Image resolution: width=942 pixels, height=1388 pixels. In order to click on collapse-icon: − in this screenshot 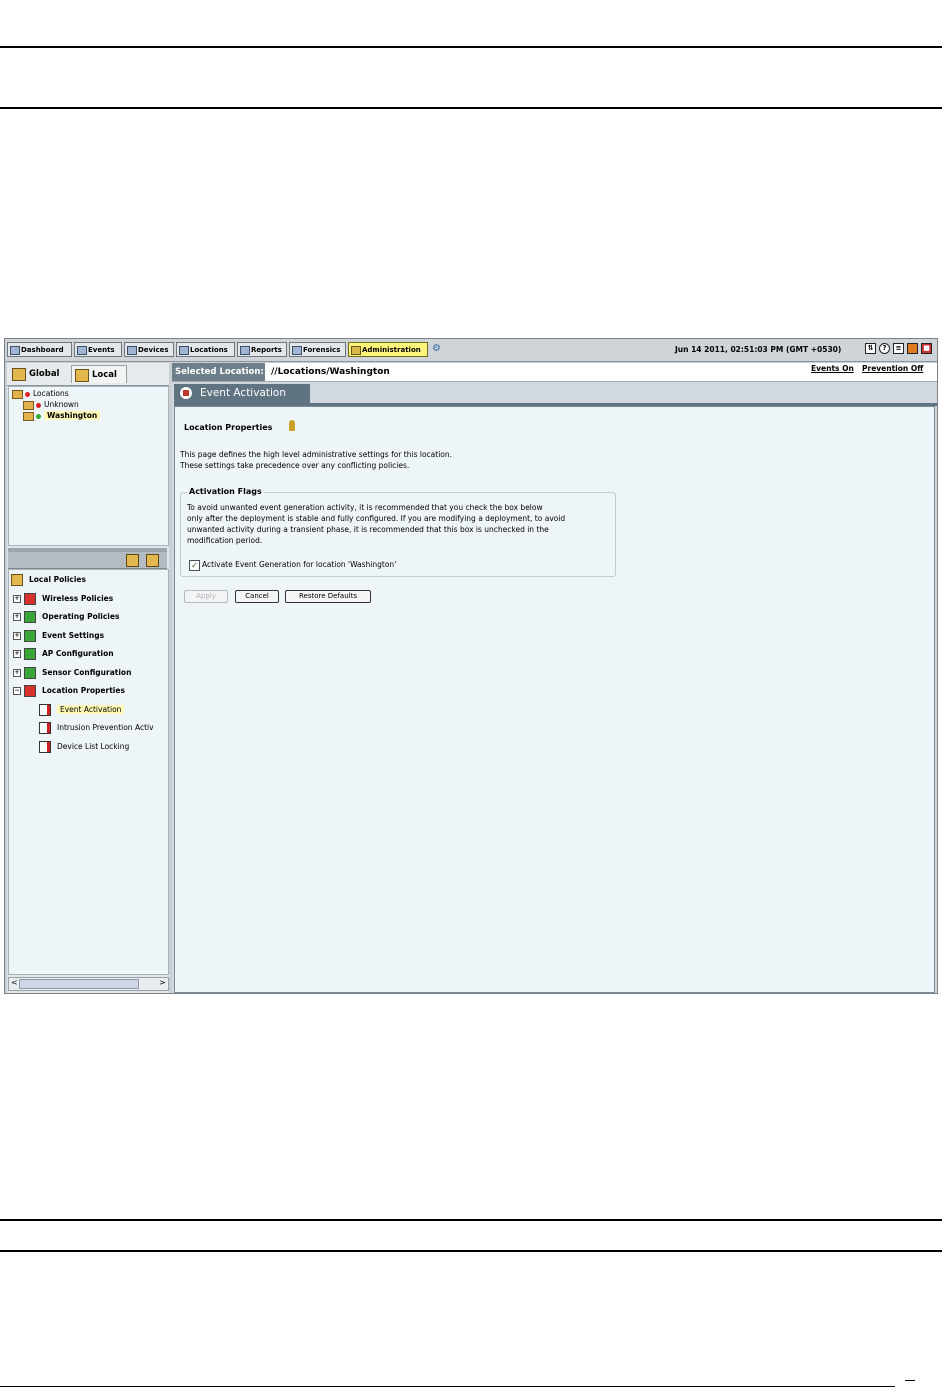, I will do `click(17, 691)`.